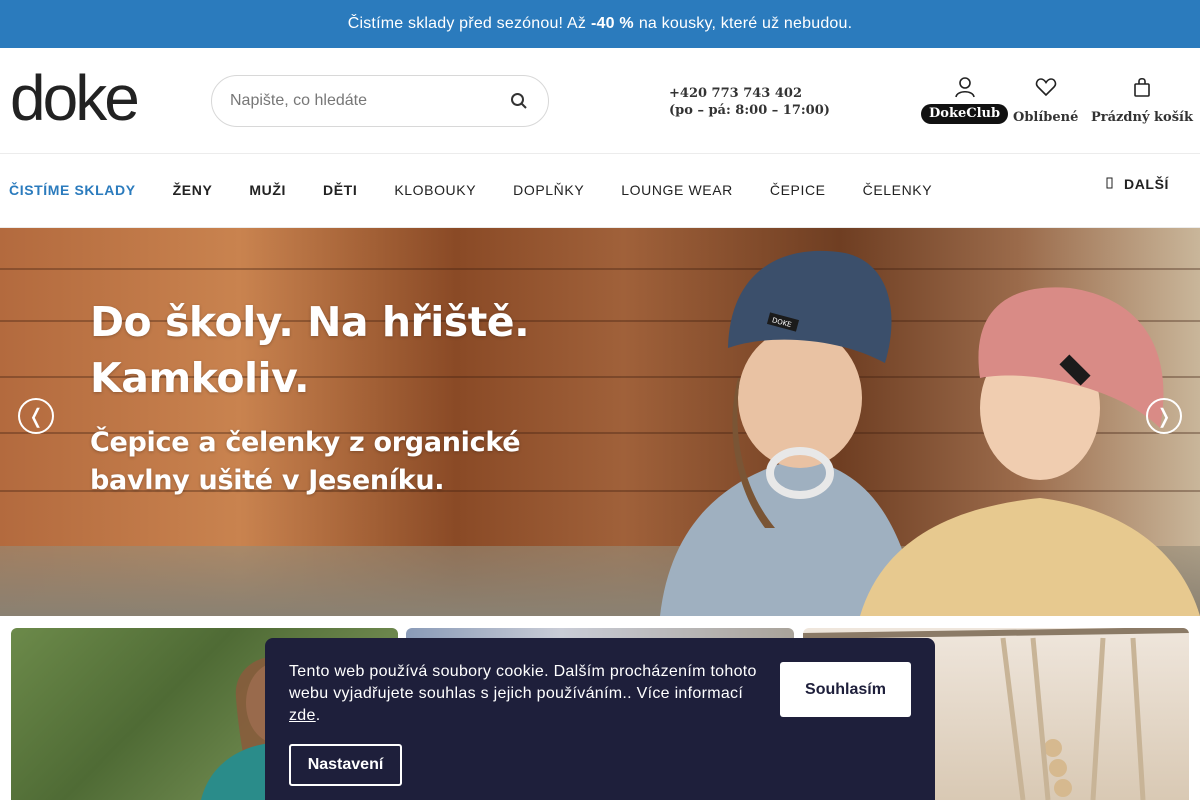 The width and height of the screenshot is (1200, 800). I want to click on search-box, so click(380, 101).